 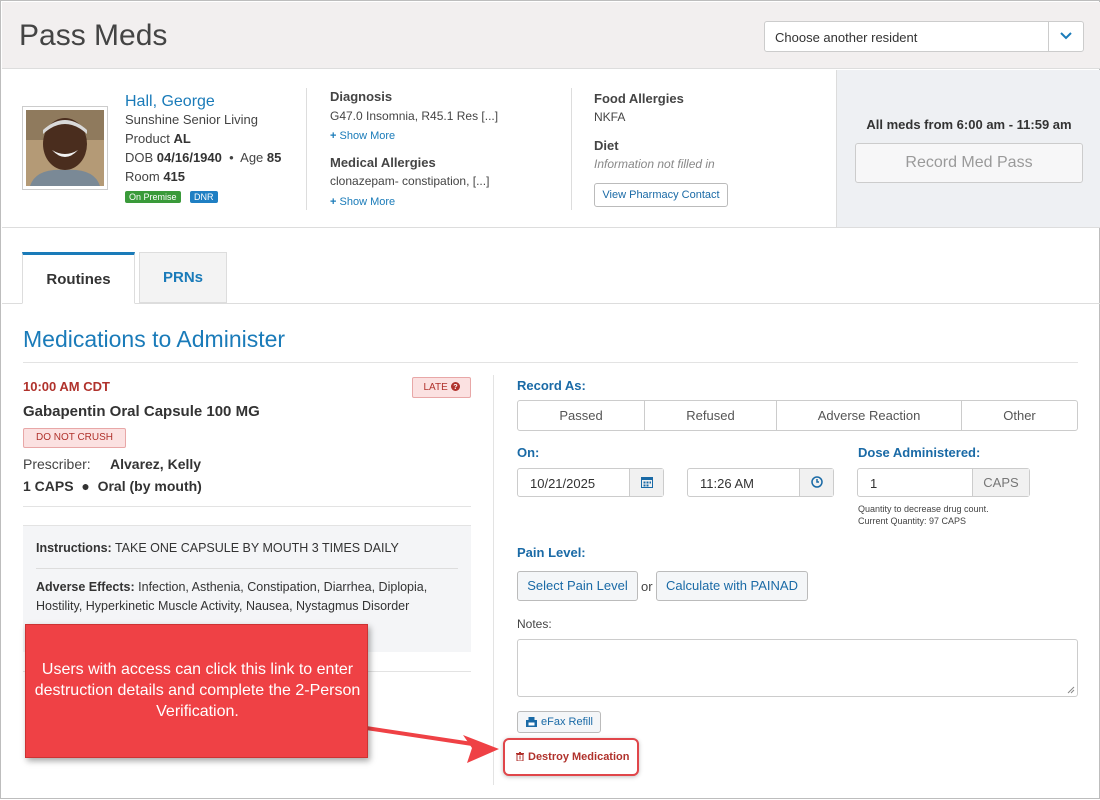 What do you see at coordinates (647, 586) in the screenshot?
I see `or-text: or` at bounding box center [647, 586].